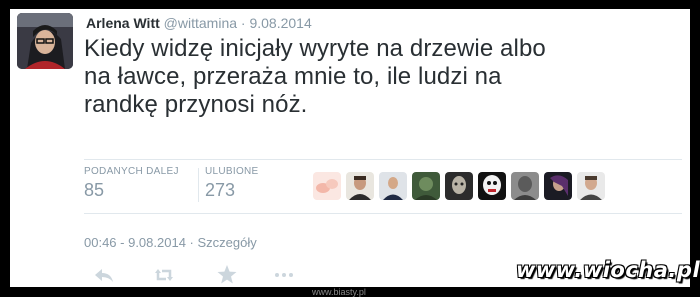 The height and width of the screenshot is (297, 700). What do you see at coordinates (227, 242) in the screenshot?
I see `details-link: Szczegóły` at bounding box center [227, 242].